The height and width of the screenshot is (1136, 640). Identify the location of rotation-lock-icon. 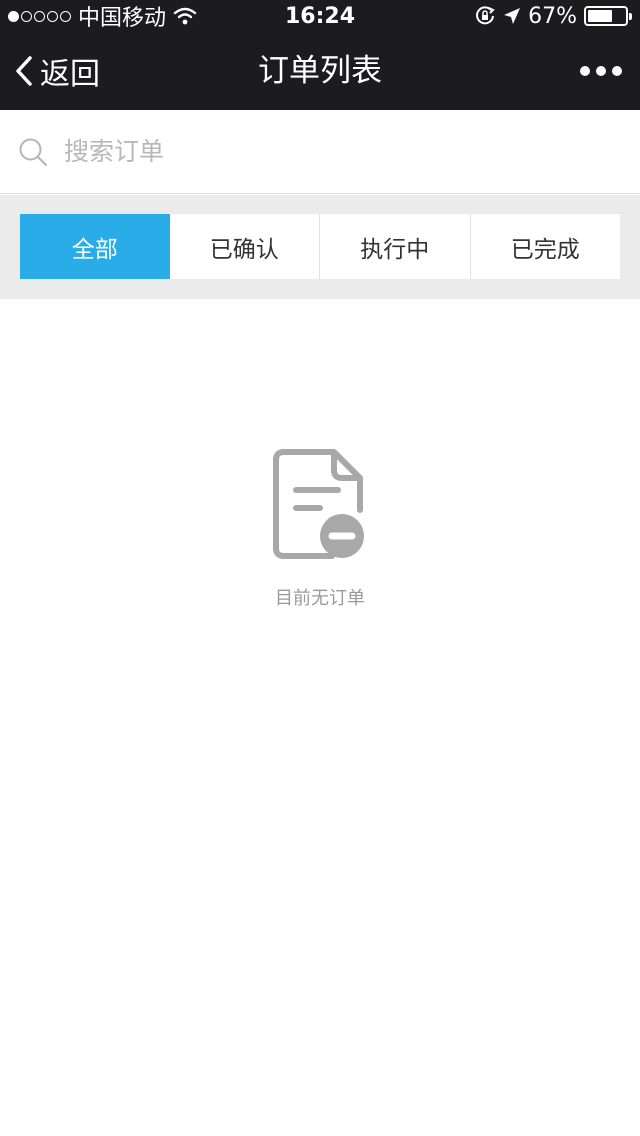
(485, 15).